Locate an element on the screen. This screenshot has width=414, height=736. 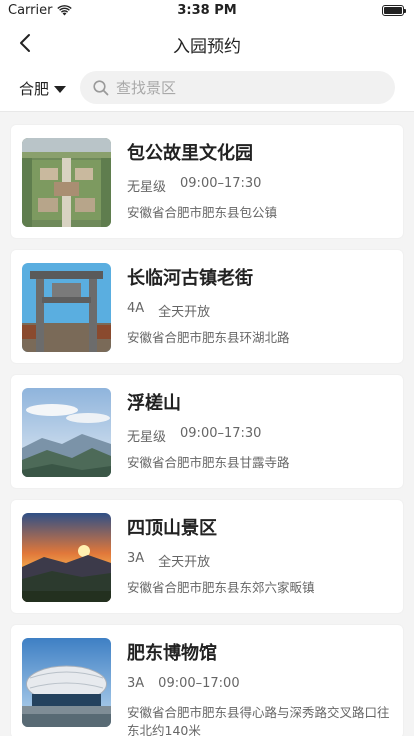
search-icon is located at coordinates (101, 87).